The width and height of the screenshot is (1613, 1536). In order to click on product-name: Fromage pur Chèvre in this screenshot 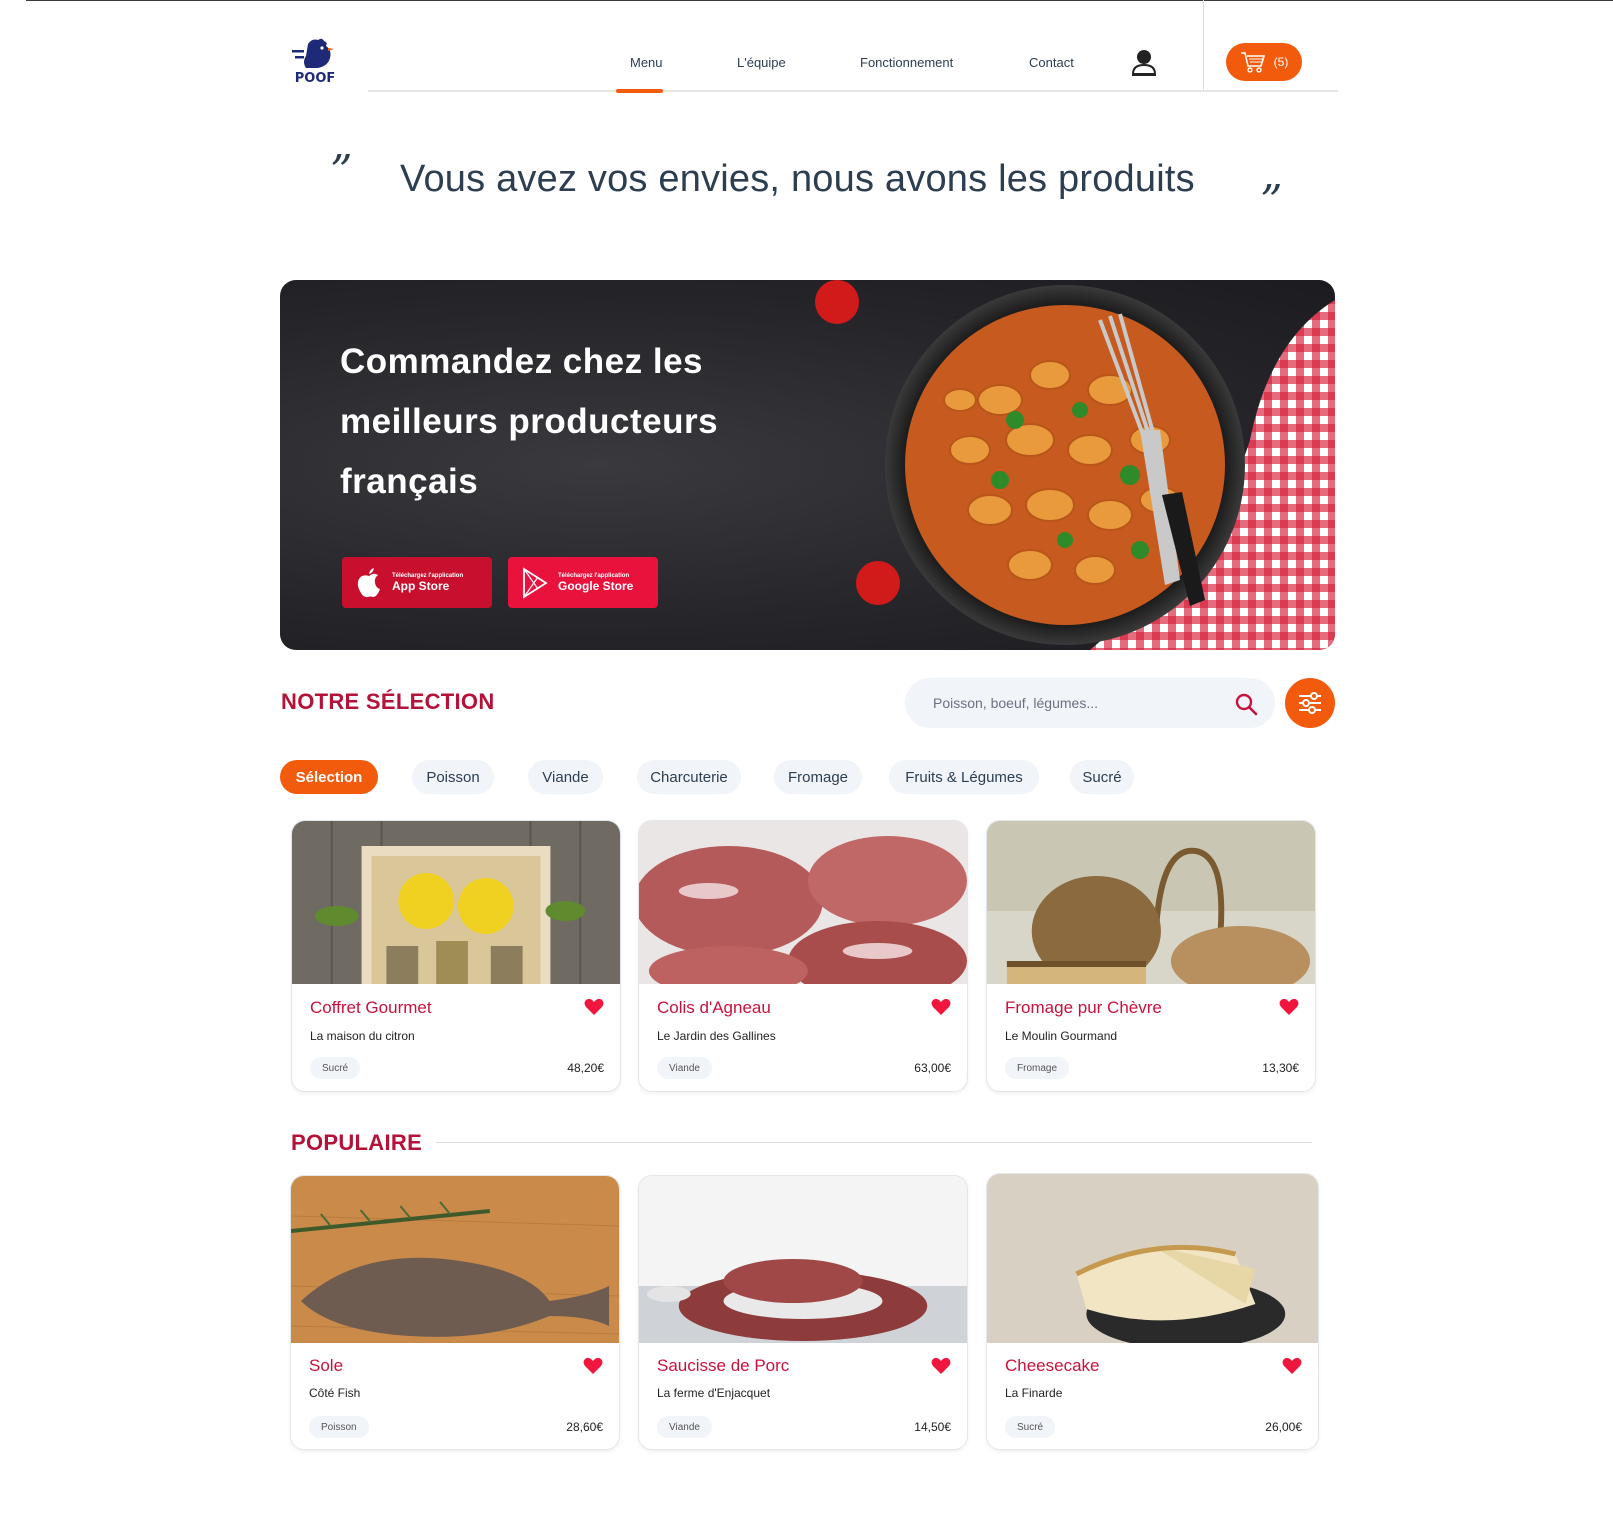, I will do `click(1083, 1007)`.